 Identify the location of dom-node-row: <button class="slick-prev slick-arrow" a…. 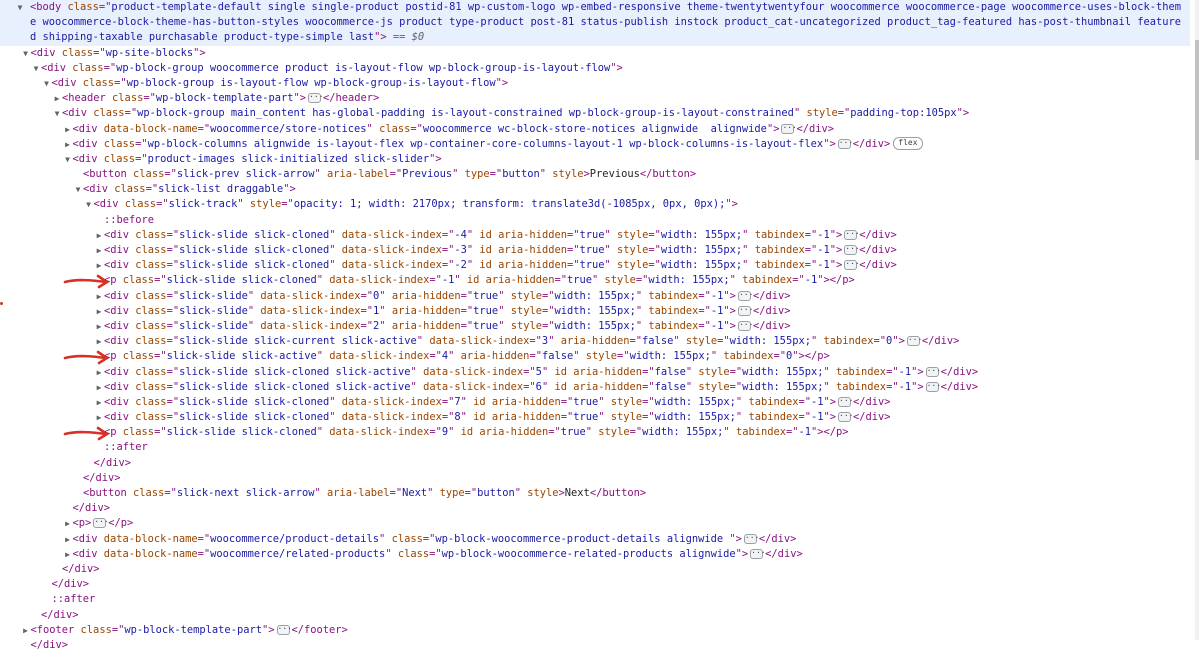
(595, 174).